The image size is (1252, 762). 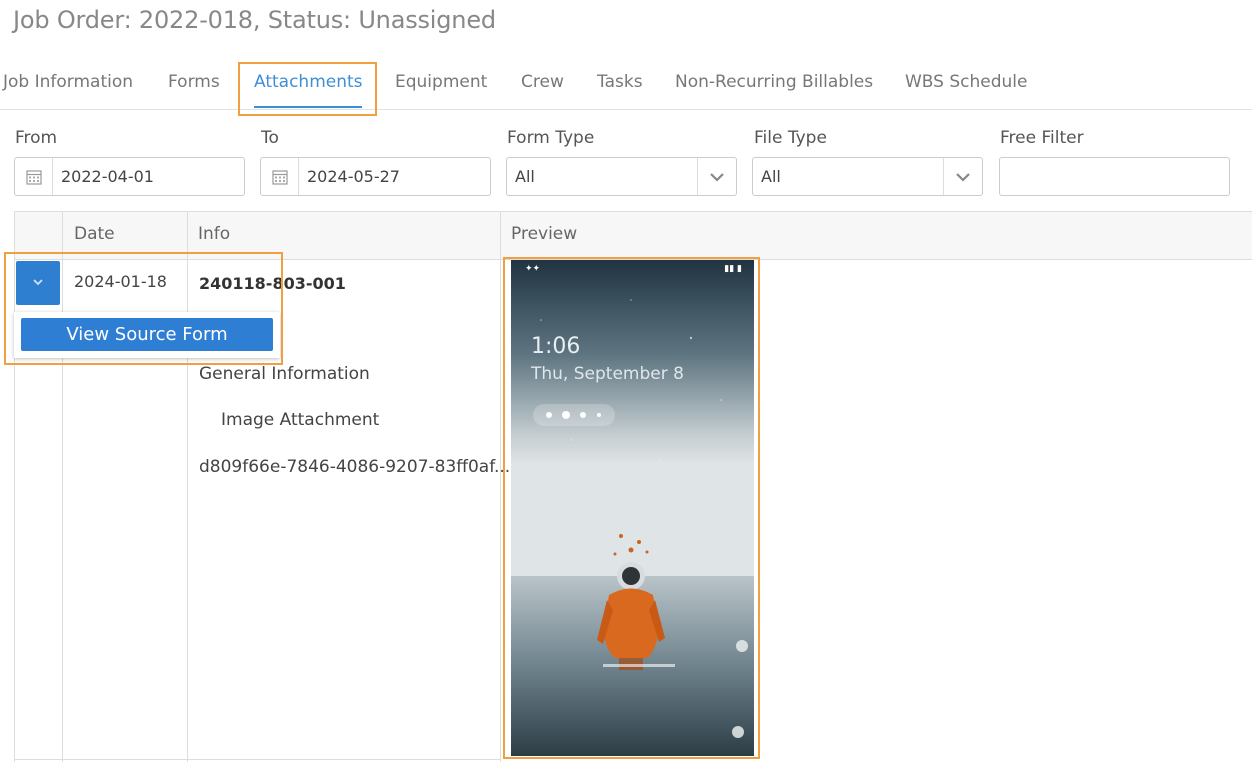 What do you see at coordinates (36, 138) in the screenshot?
I see `from-label: From` at bounding box center [36, 138].